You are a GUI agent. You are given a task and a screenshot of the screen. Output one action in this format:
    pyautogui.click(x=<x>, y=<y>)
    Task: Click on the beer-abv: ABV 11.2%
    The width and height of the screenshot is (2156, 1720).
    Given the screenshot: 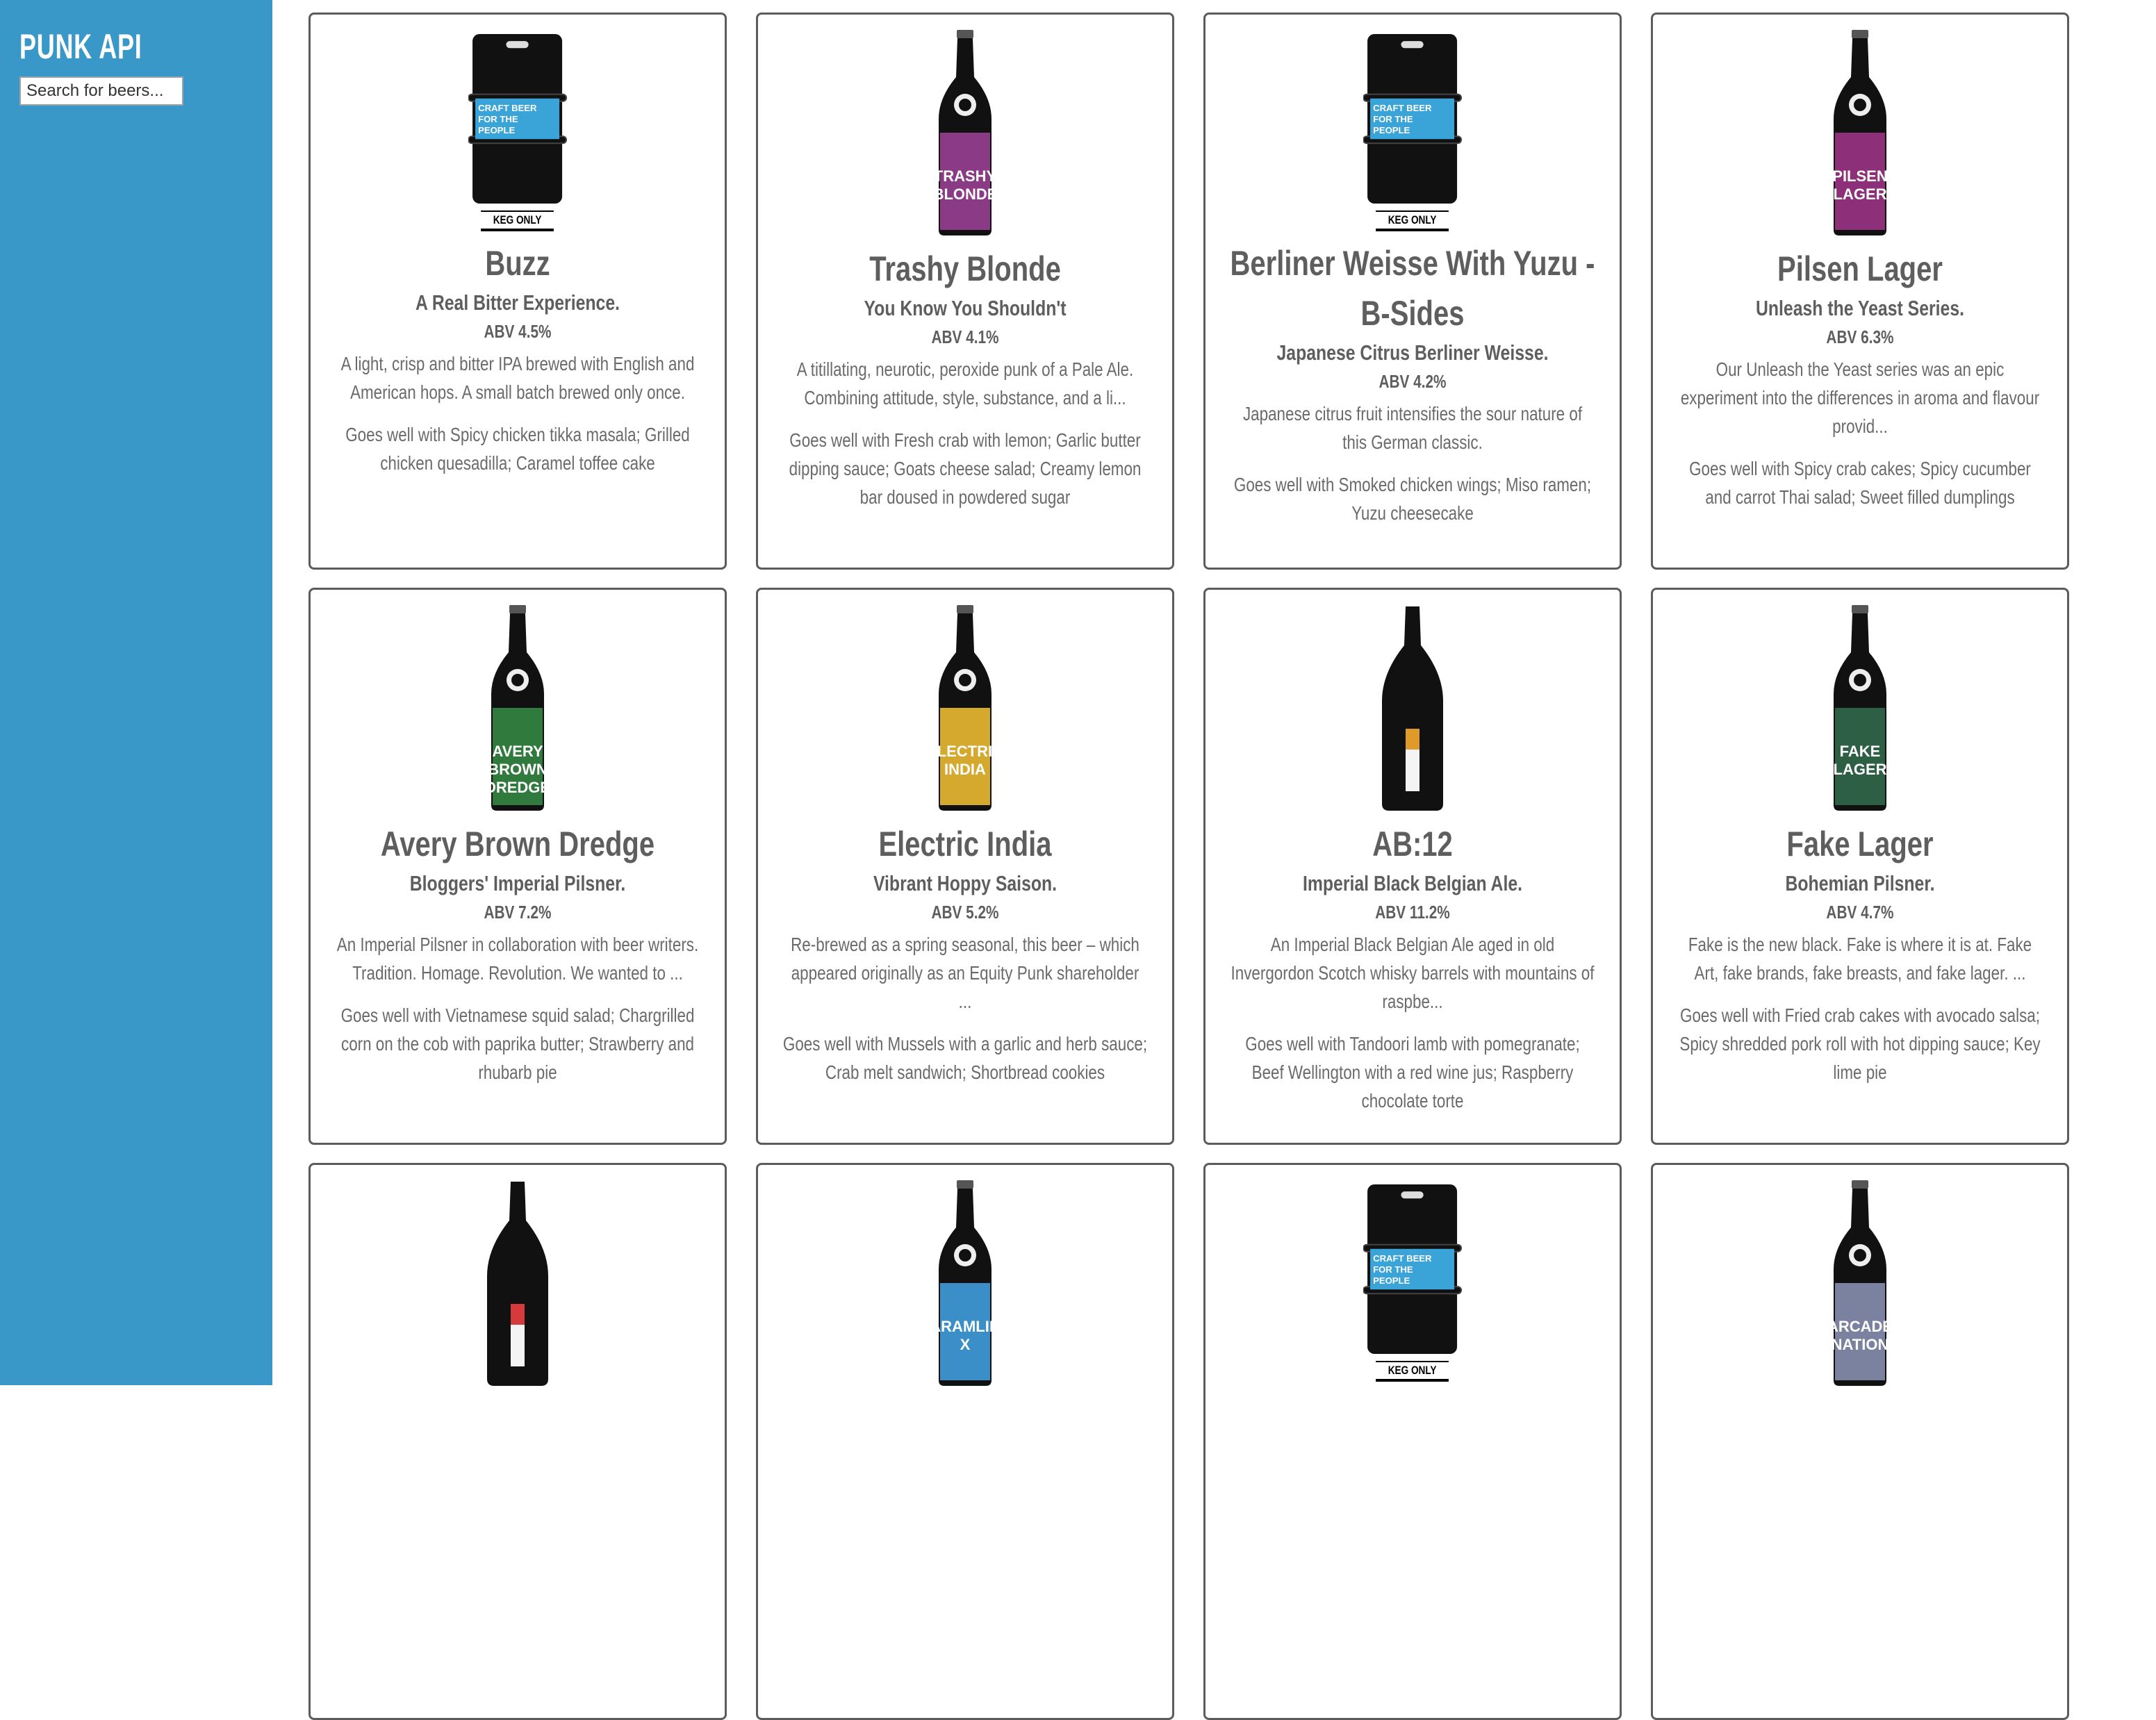 What is the action you would take?
    pyautogui.click(x=1413, y=913)
    